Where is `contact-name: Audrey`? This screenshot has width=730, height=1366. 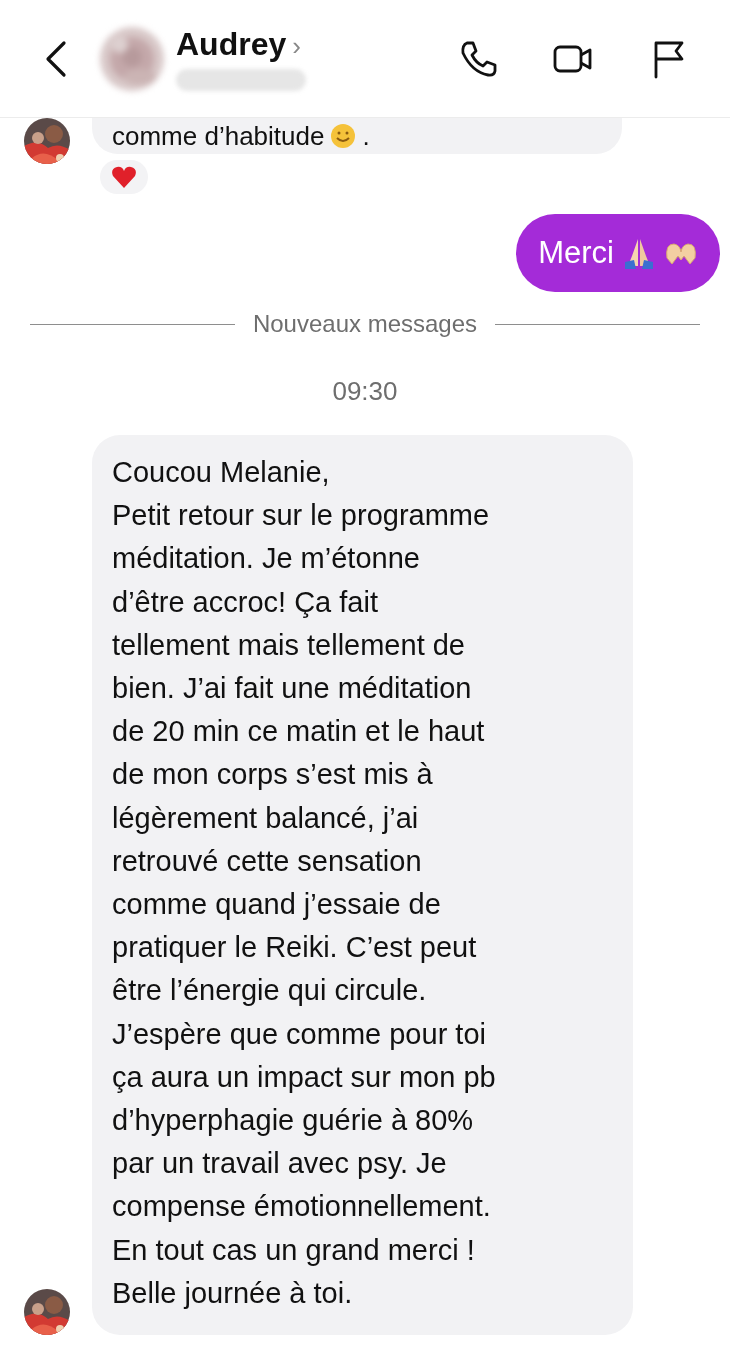
contact-name: Audrey is located at coordinates (231, 44).